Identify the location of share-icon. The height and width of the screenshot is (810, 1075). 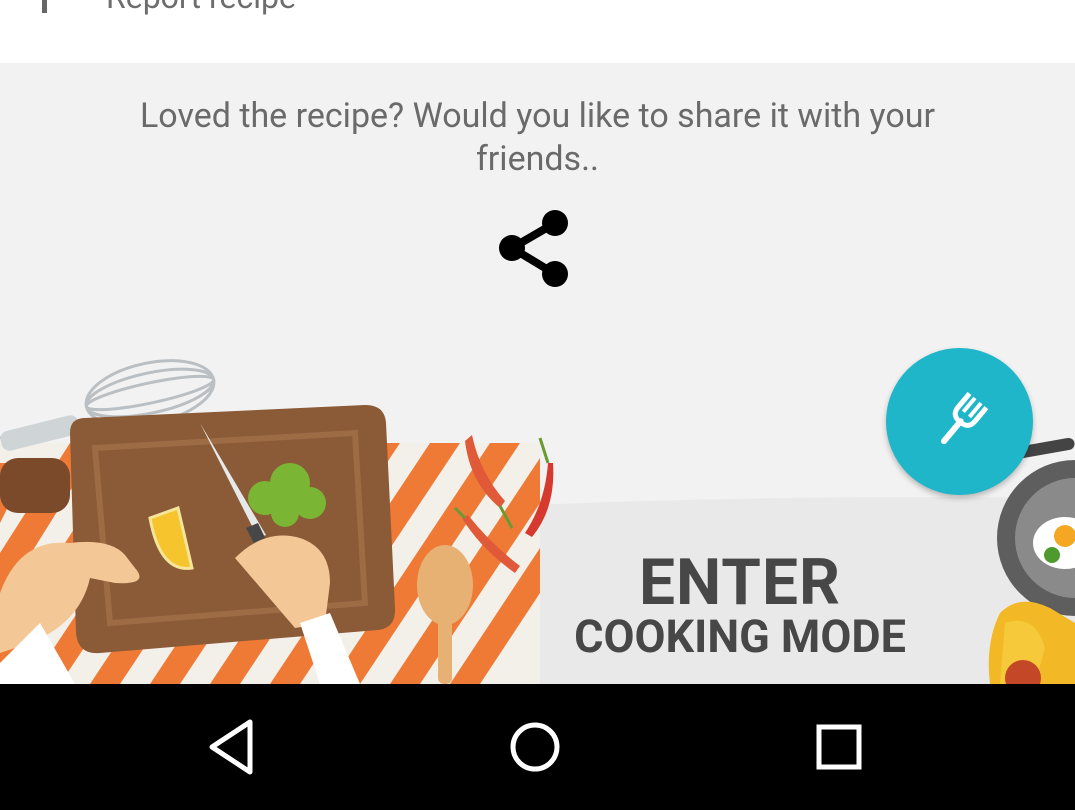
(535, 248).